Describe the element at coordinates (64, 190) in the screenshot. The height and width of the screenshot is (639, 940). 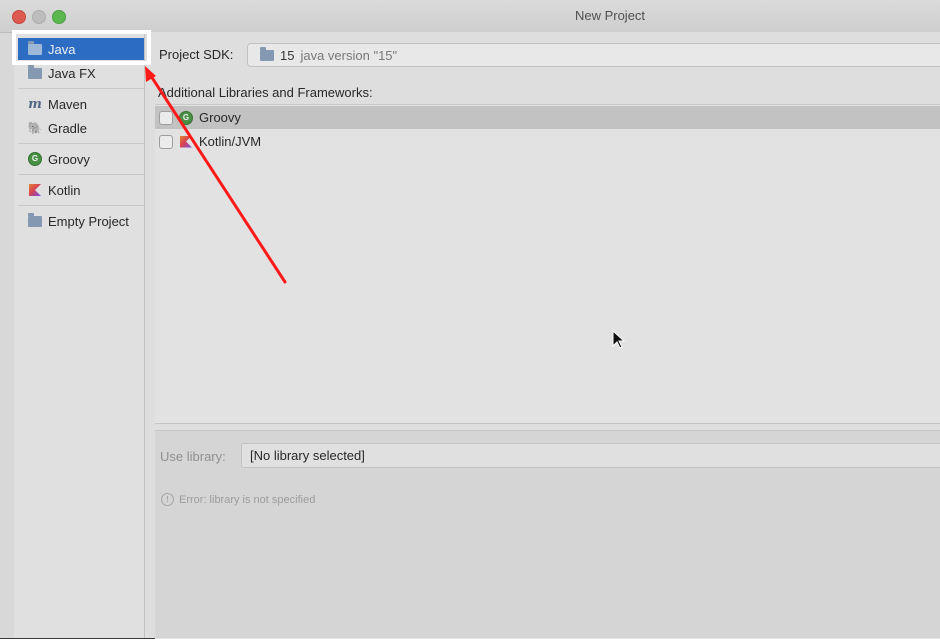
I see `sidebar-item-label: Kotlin` at that location.